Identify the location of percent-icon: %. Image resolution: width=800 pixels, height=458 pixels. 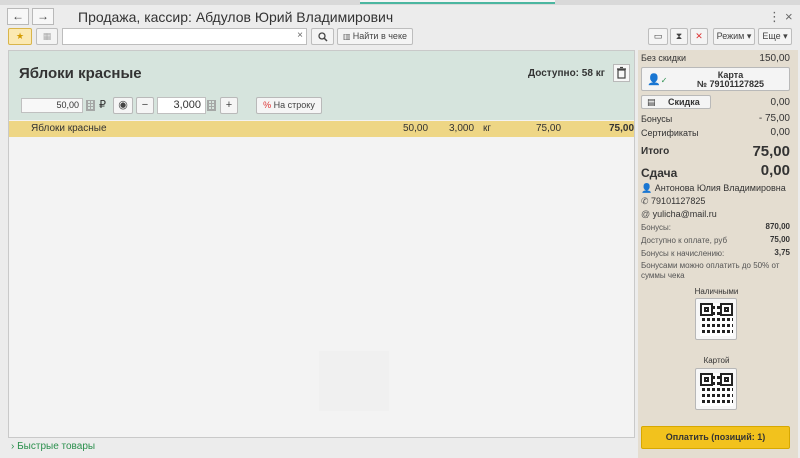
(267, 105).